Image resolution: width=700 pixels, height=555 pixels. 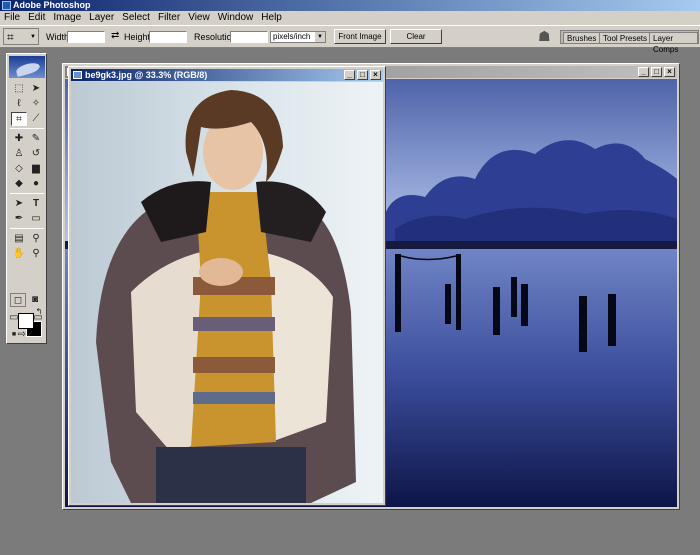 I want to click on width-input, so click(x=86, y=37).